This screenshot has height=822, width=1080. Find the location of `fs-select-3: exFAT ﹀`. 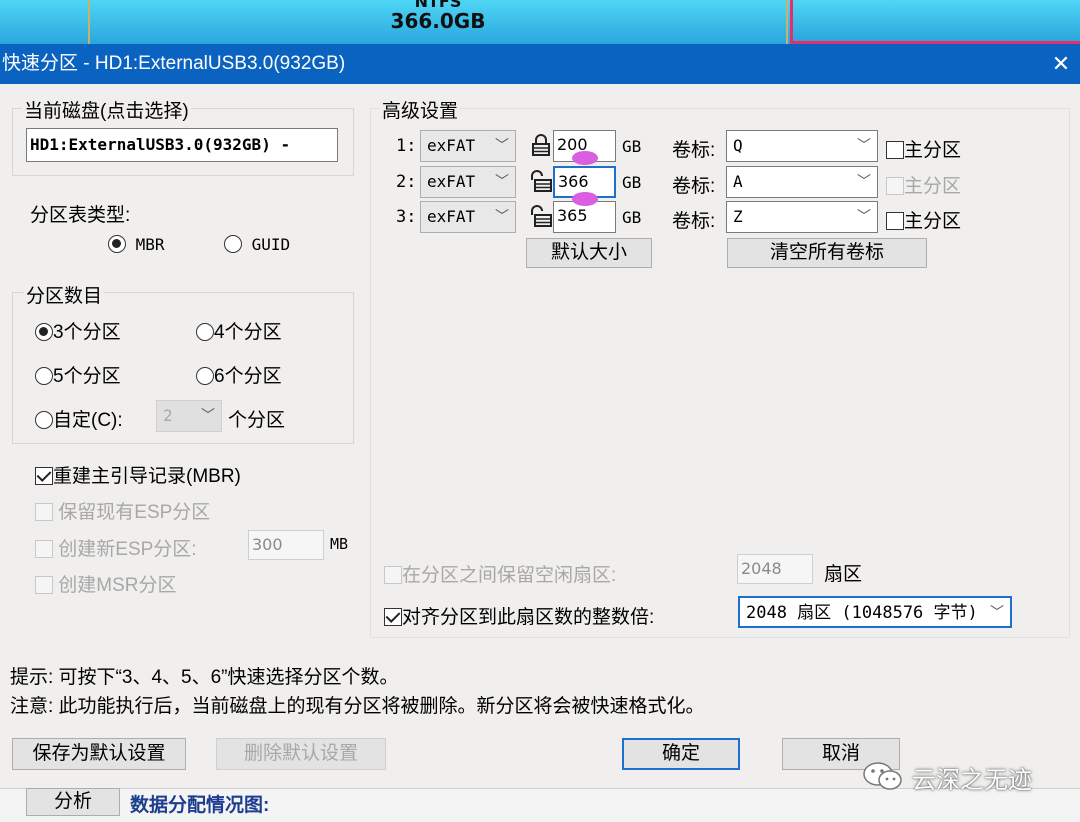

fs-select-3: exFAT ﹀ is located at coordinates (468, 217).